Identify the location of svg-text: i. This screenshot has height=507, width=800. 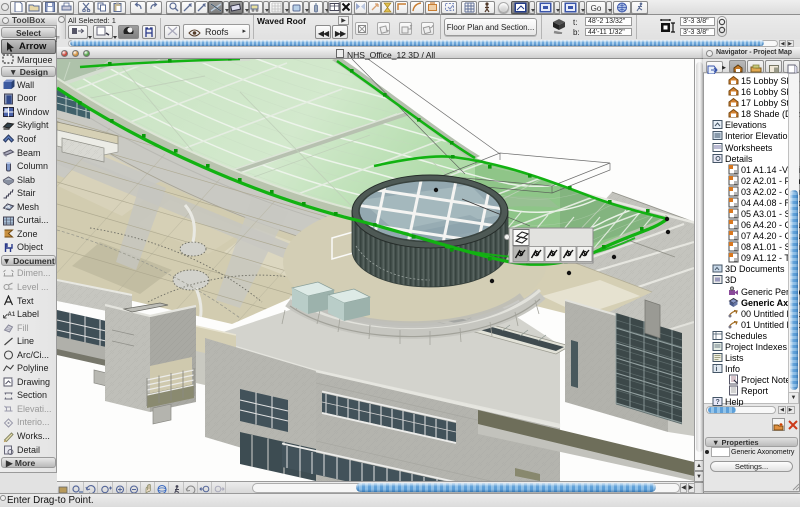
(717, 369).